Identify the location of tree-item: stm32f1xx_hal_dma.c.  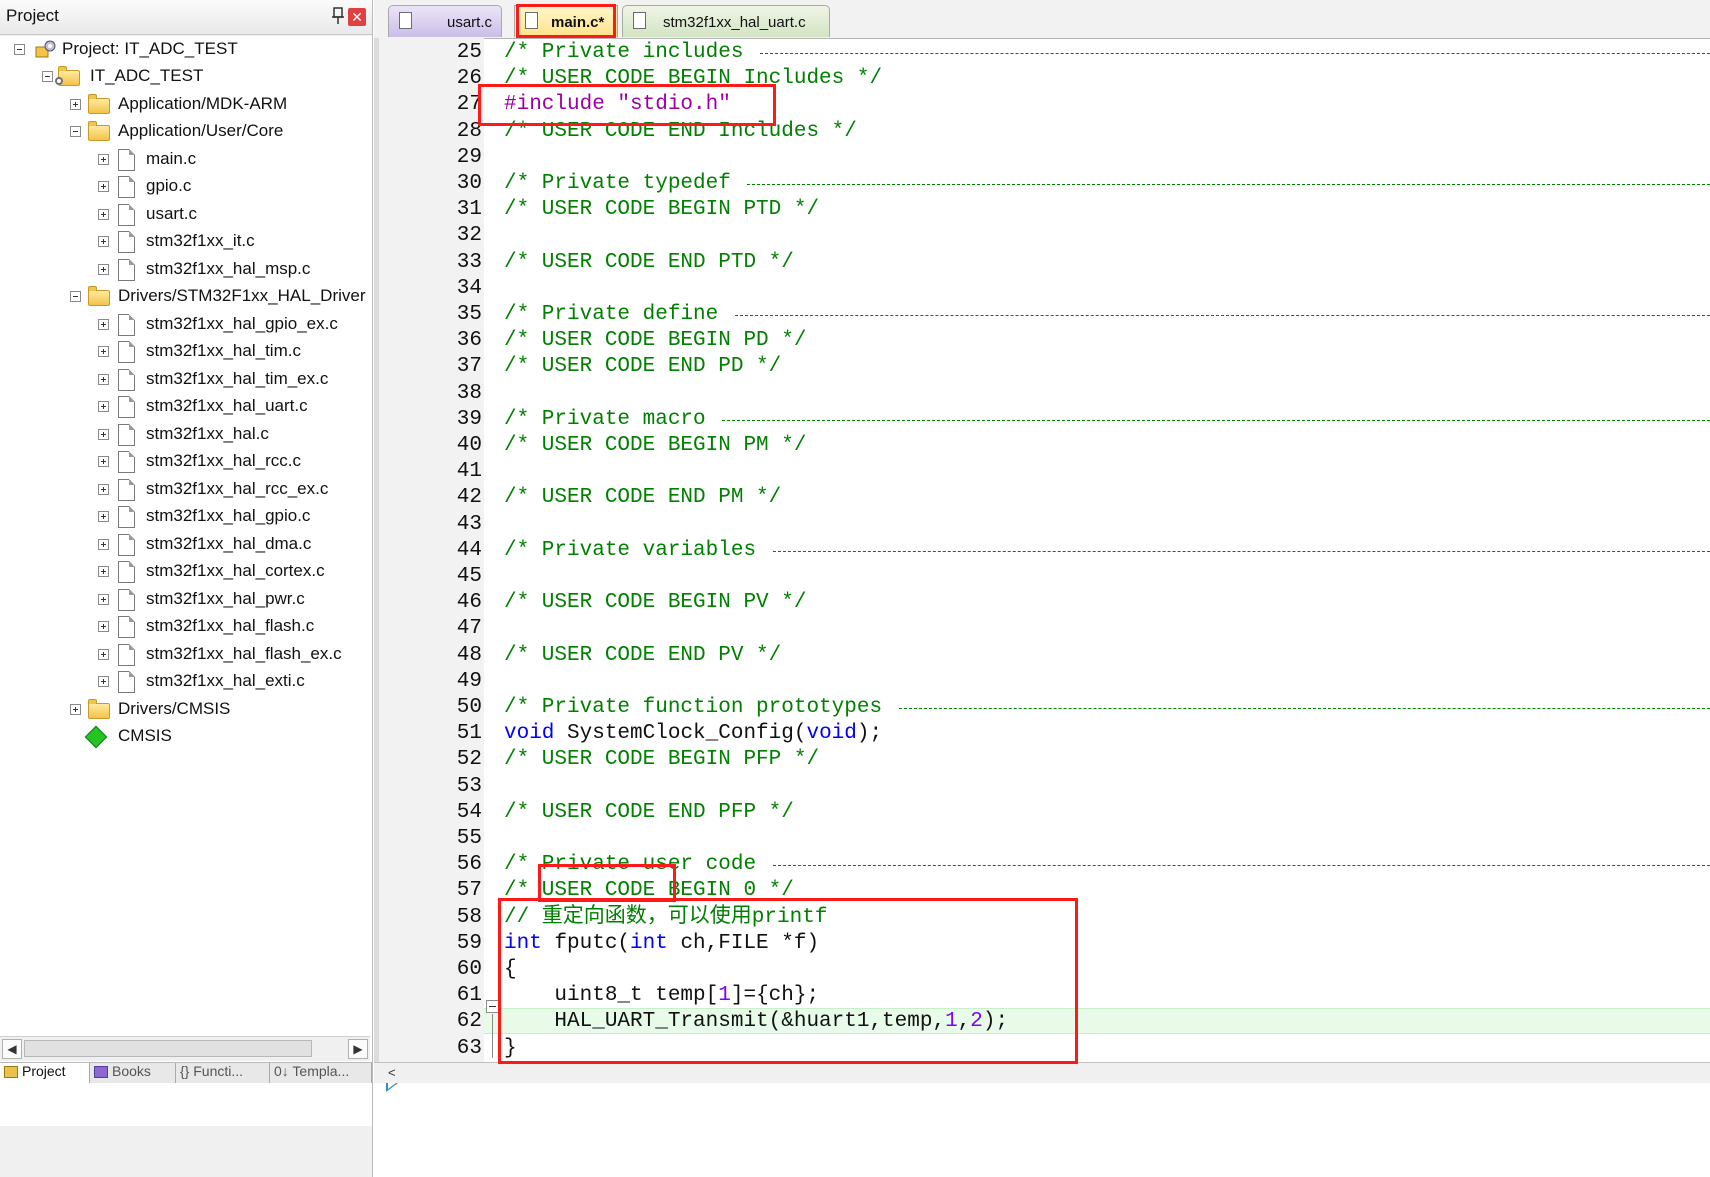
(186, 545).